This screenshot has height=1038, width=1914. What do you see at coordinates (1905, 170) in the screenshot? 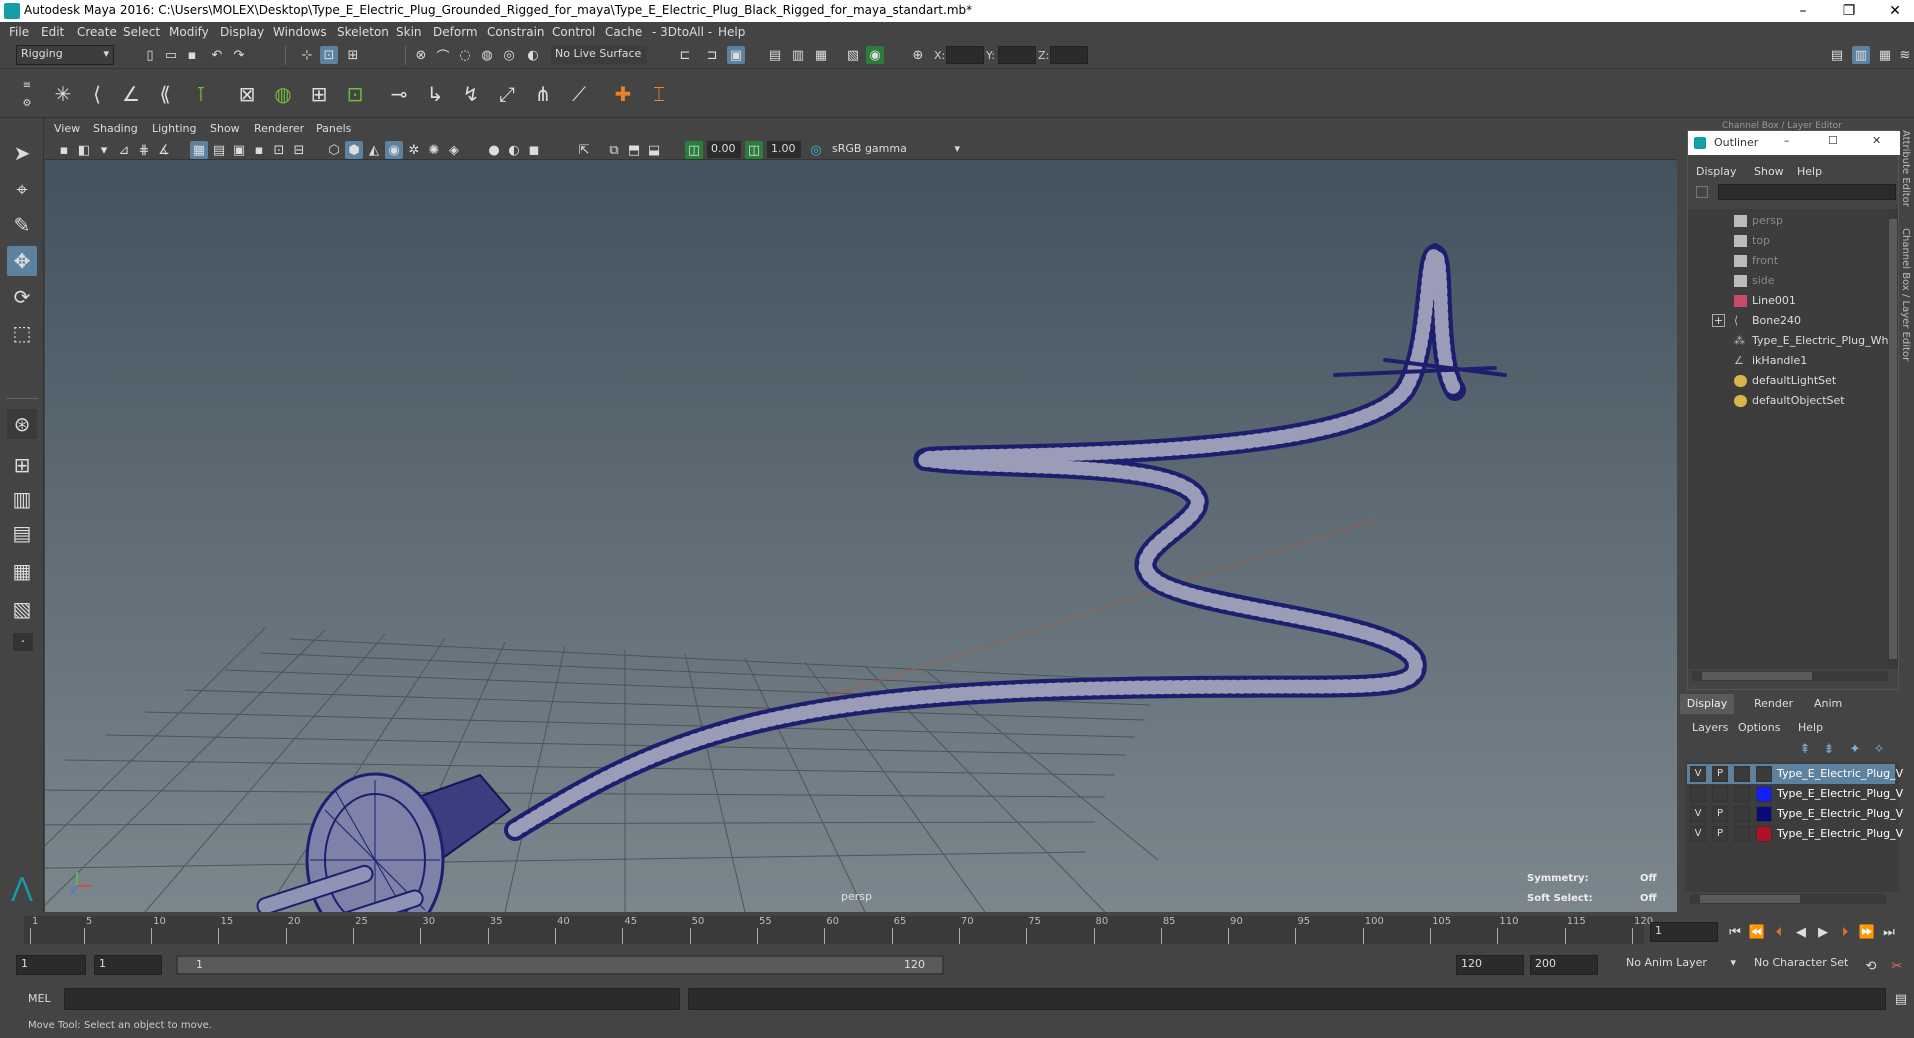
I see `attribute-editor-tab: Attribute Editor` at bounding box center [1905, 170].